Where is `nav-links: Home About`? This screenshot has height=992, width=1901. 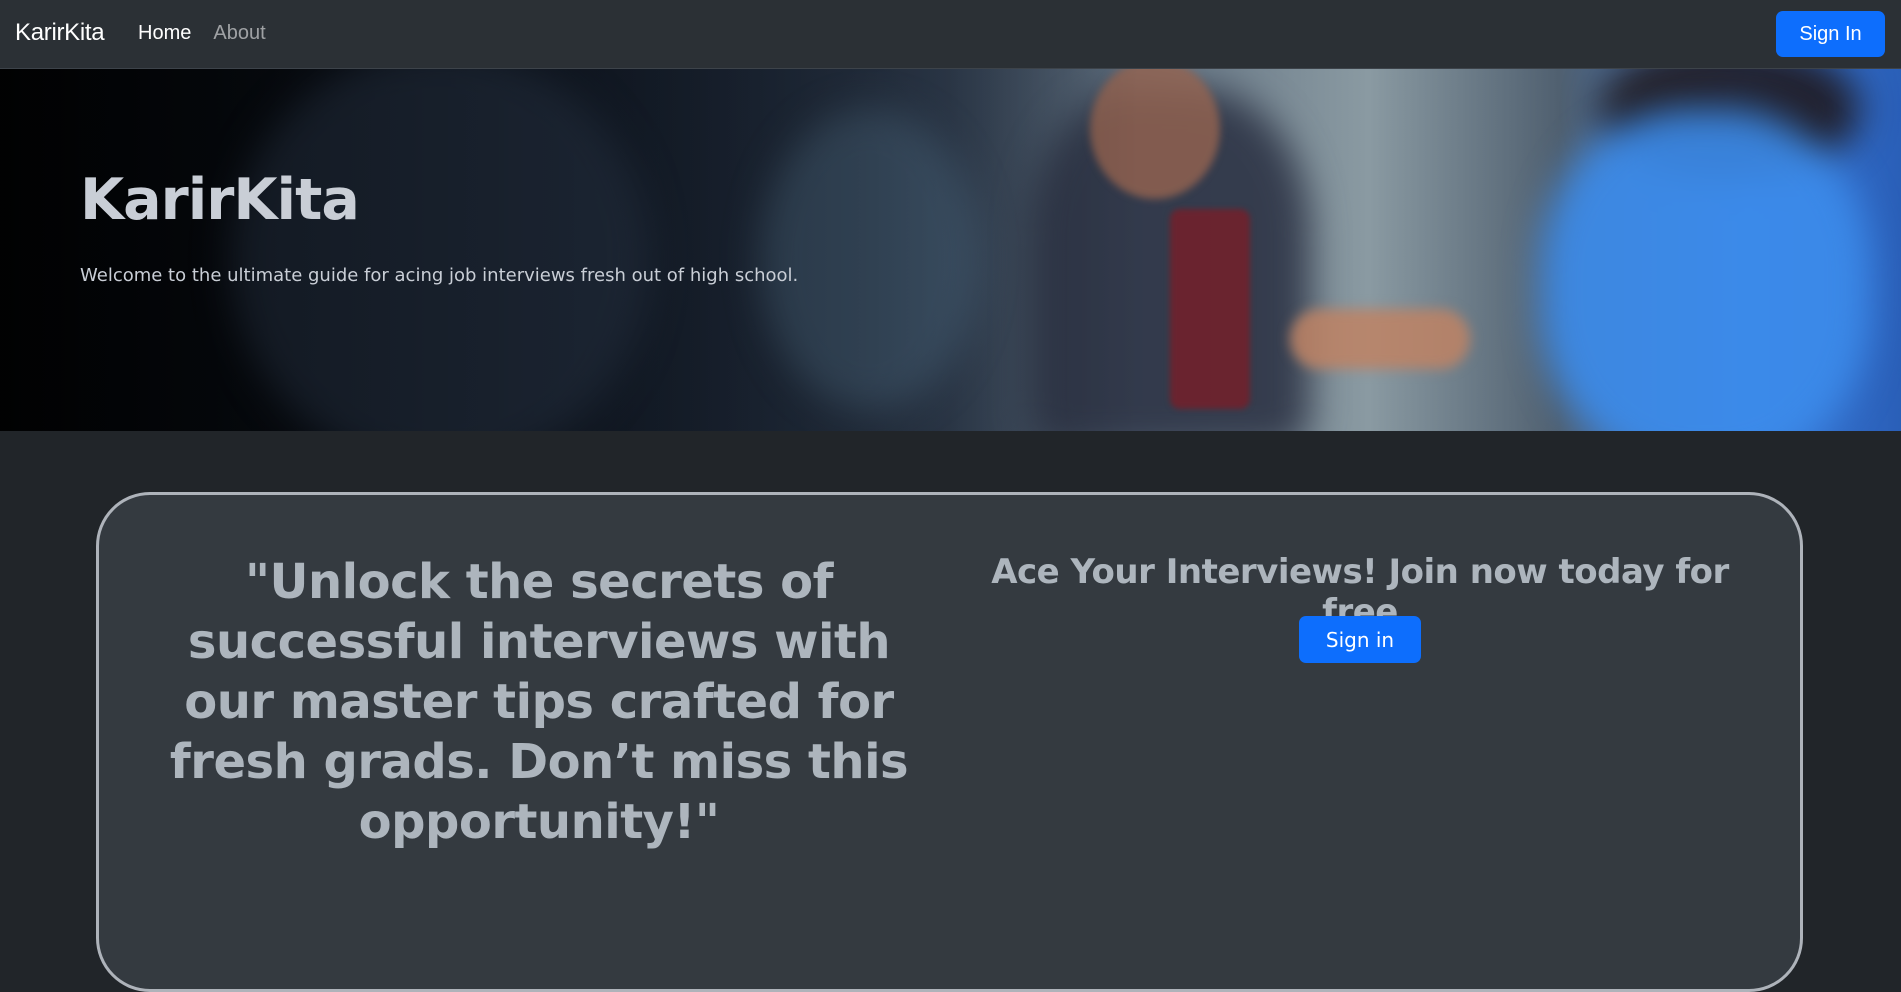
nav-links: Home About is located at coordinates (202, 33).